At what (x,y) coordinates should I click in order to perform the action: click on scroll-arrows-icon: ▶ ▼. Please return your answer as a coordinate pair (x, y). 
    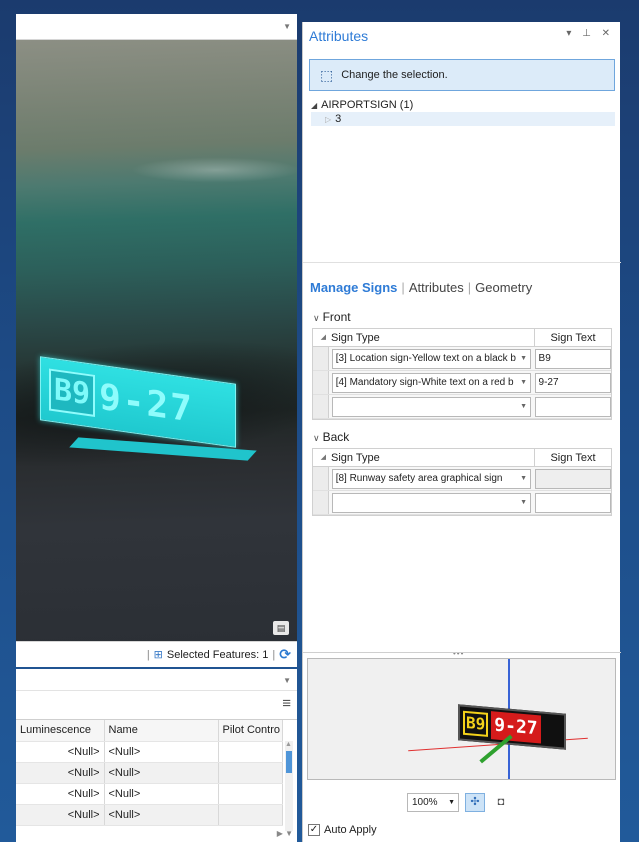
    Looking at the image, I should click on (285, 833).